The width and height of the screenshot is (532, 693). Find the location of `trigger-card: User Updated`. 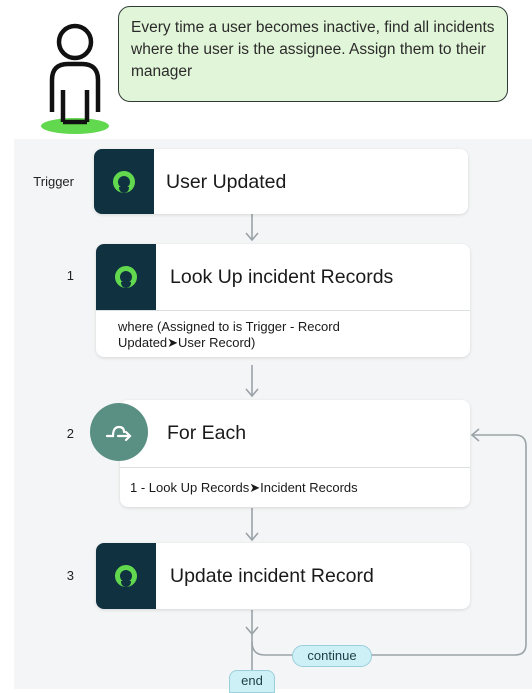

trigger-card: User Updated is located at coordinates (281, 181).